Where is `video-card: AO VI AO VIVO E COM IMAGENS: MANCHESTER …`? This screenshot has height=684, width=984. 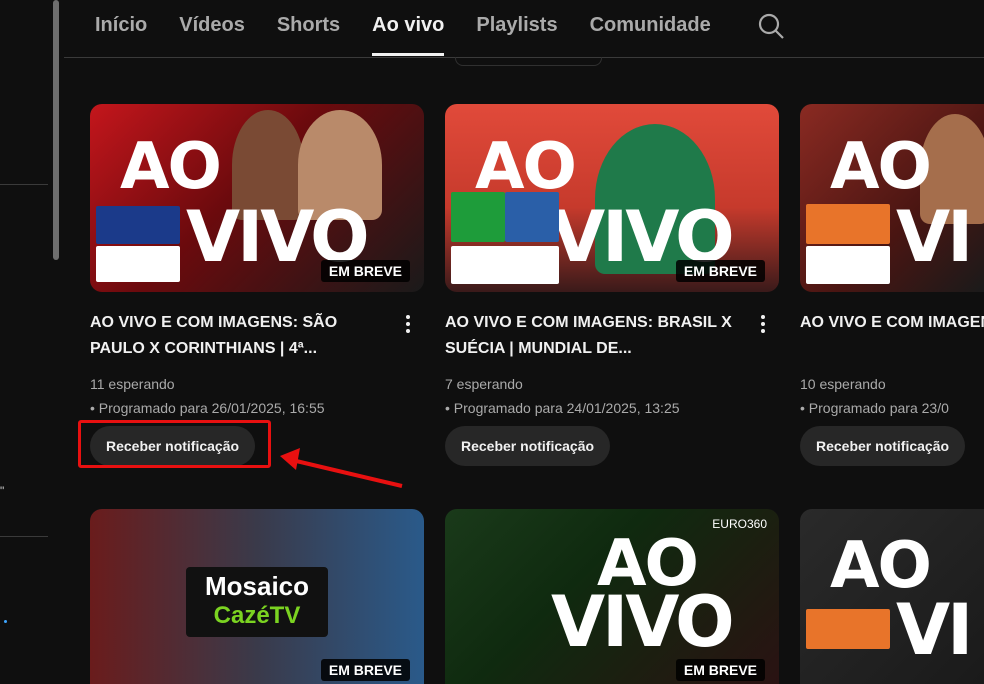 video-card: AO VI AO VIVO E COM IMAGENS: MANCHESTER … is located at coordinates (892, 285).